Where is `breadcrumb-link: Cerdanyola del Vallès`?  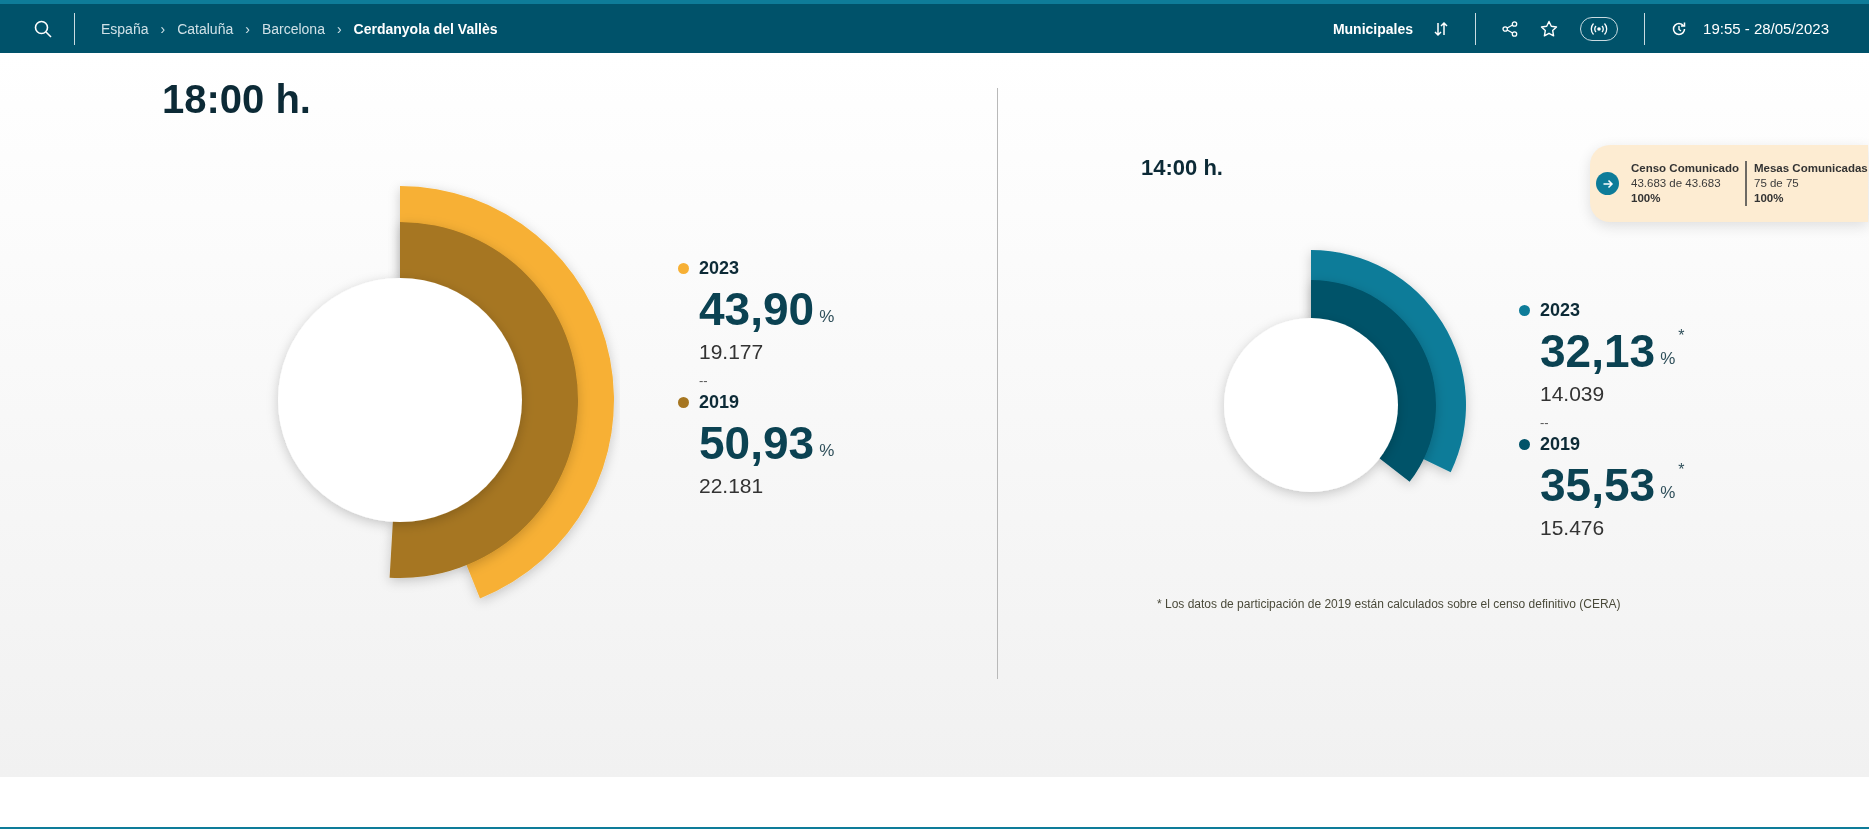
breadcrumb-link: Cerdanyola del Vallès is located at coordinates (425, 28).